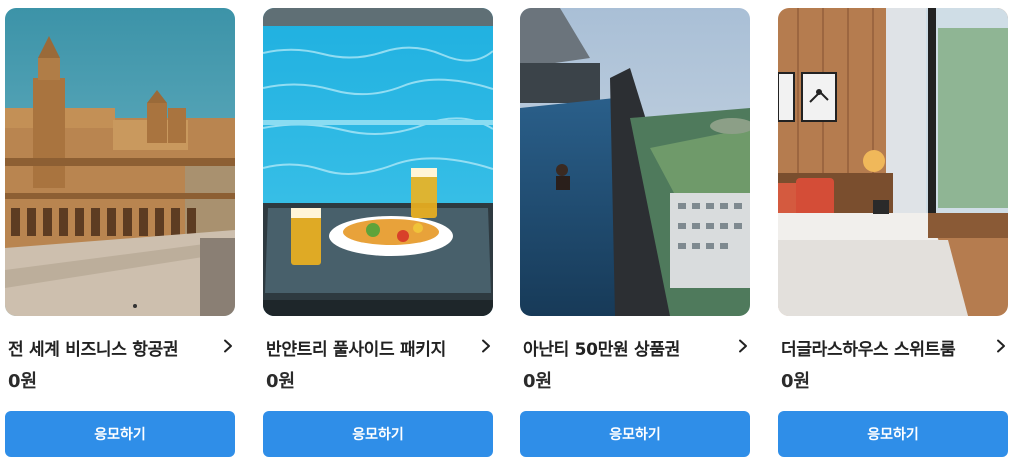 Image resolution: width=1015 pixels, height=469 pixels. Describe the element at coordinates (868, 350) in the screenshot. I see `product-title: 더글라스하우스 스위트룸` at that location.